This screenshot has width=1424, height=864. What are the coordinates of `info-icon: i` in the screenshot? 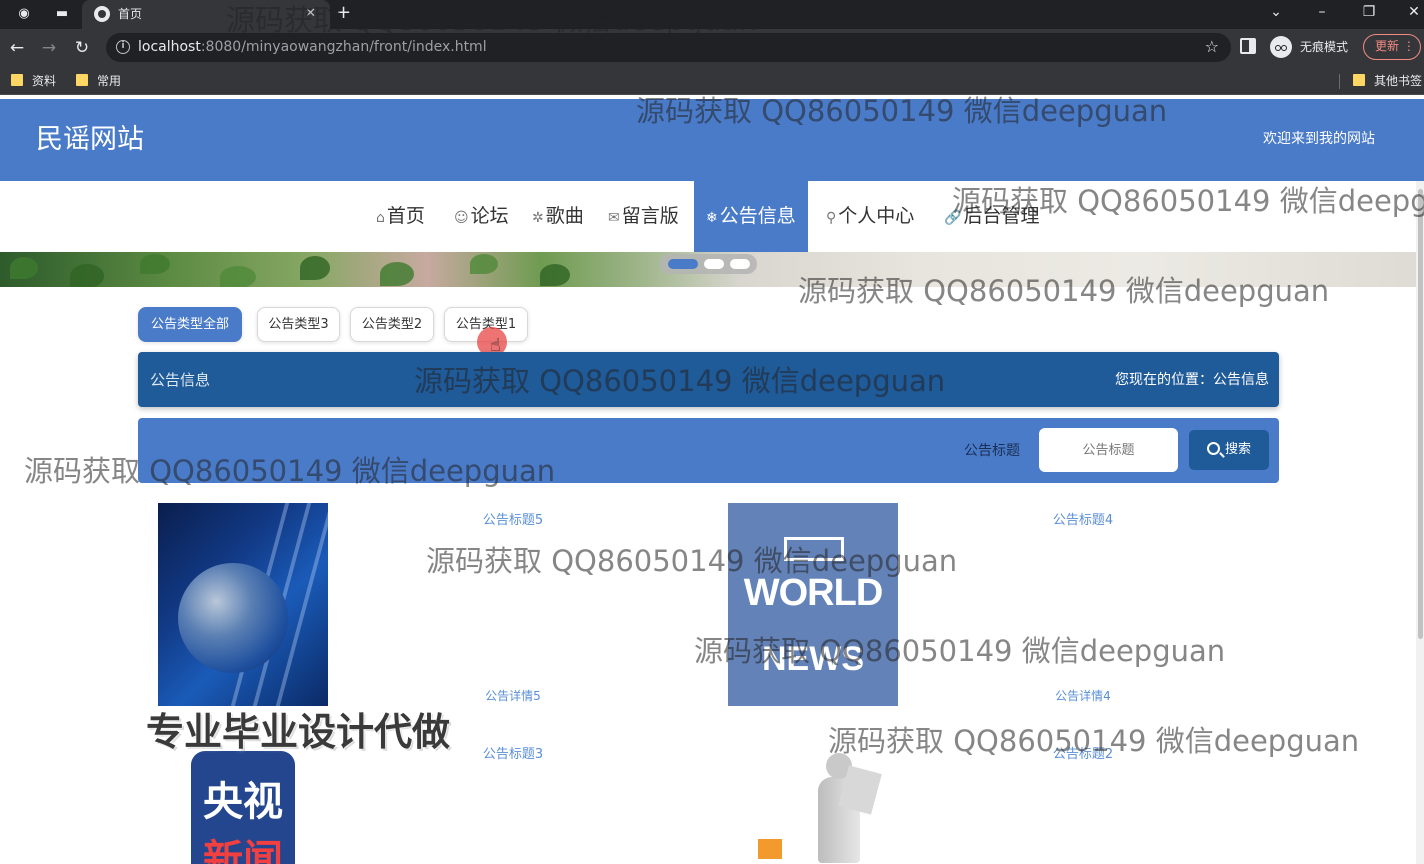 It's located at (123, 47).